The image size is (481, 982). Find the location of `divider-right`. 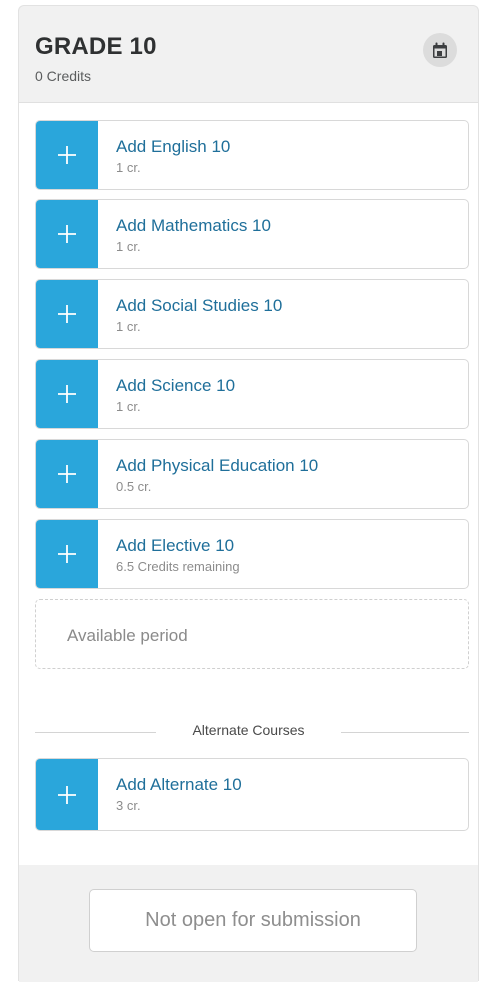

divider-right is located at coordinates (405, 732).